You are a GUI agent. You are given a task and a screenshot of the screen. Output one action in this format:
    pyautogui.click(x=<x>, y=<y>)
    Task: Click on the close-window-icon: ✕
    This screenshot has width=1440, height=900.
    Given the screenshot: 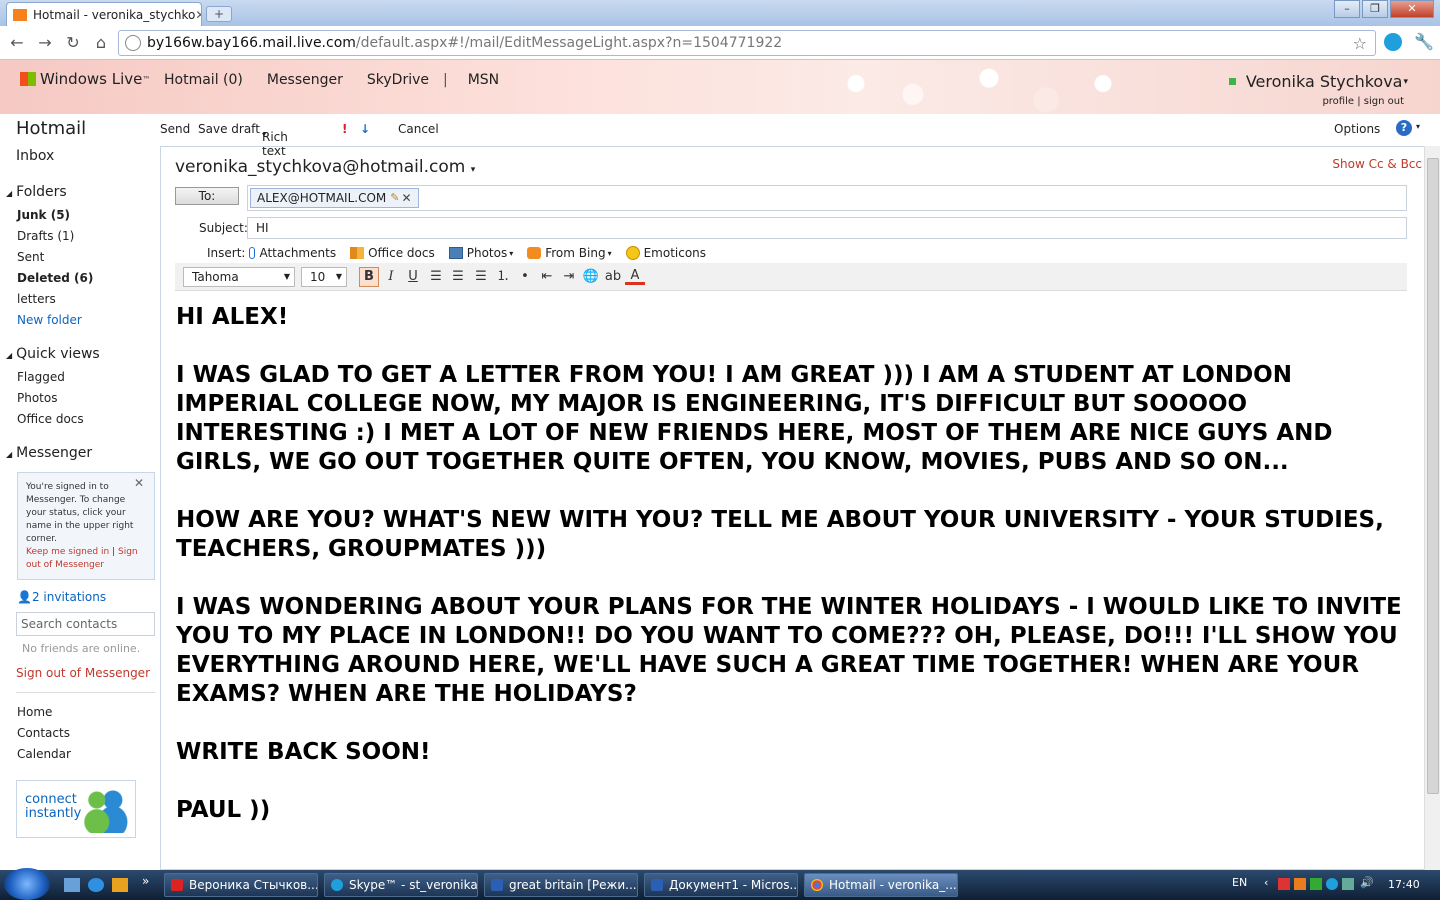 What is the action you would take?
    pyautogui.click(x=1412, y=9)
    